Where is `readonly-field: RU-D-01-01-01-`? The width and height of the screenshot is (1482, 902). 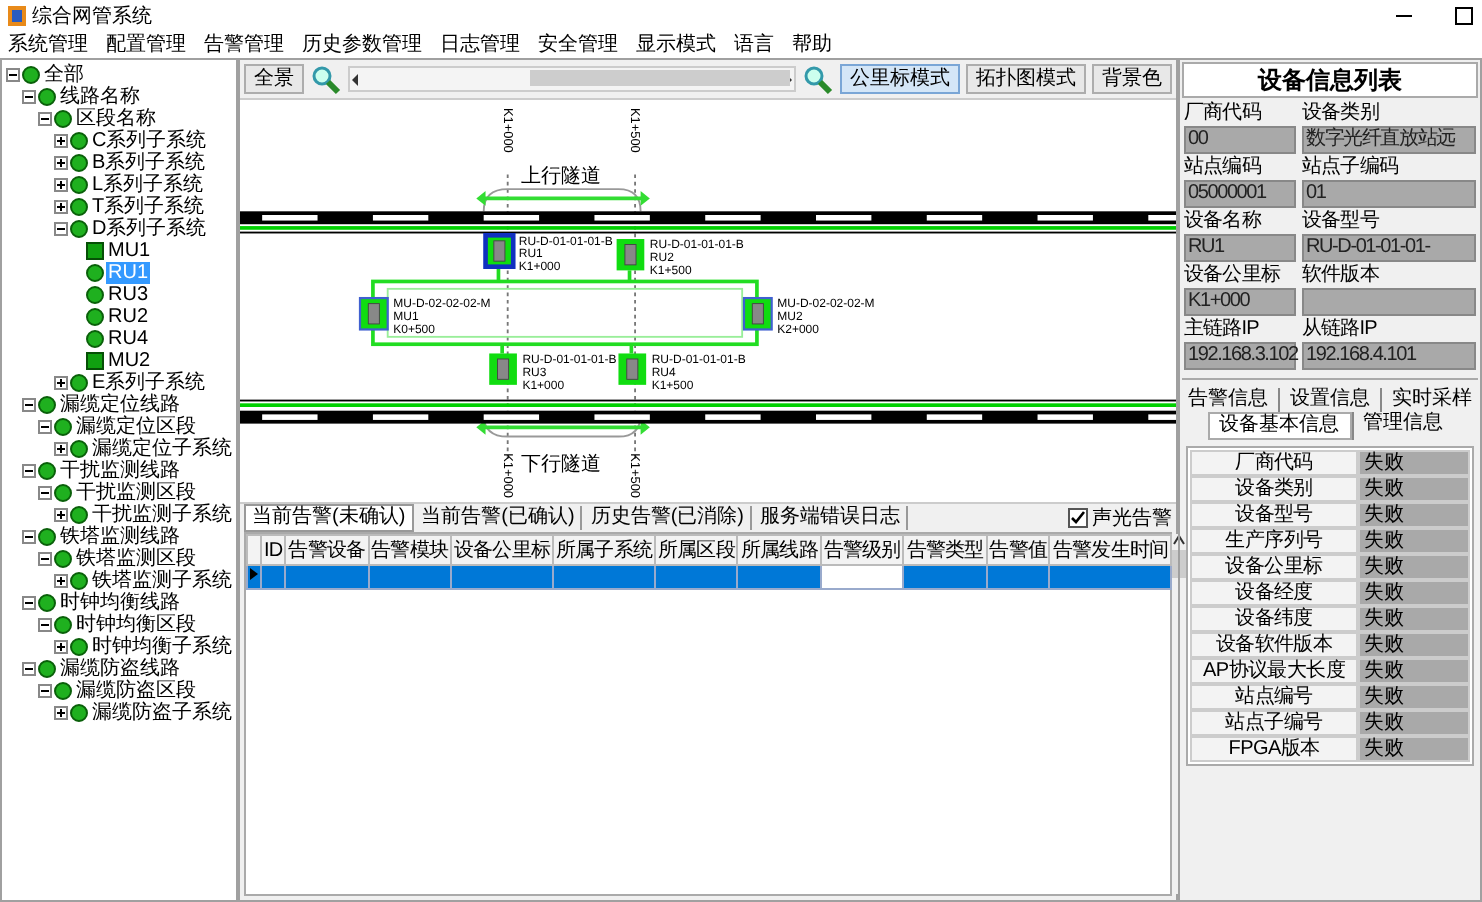 readonly-field: RU-D-01-01-01- is located at coordinates (1389, 248).